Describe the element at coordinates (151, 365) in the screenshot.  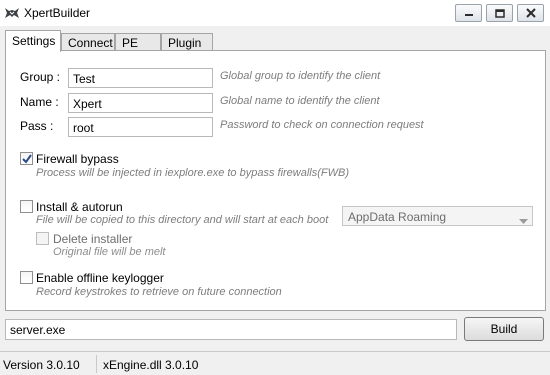
I see `engine-status: xEngine.dll 3.0.10` at that location.